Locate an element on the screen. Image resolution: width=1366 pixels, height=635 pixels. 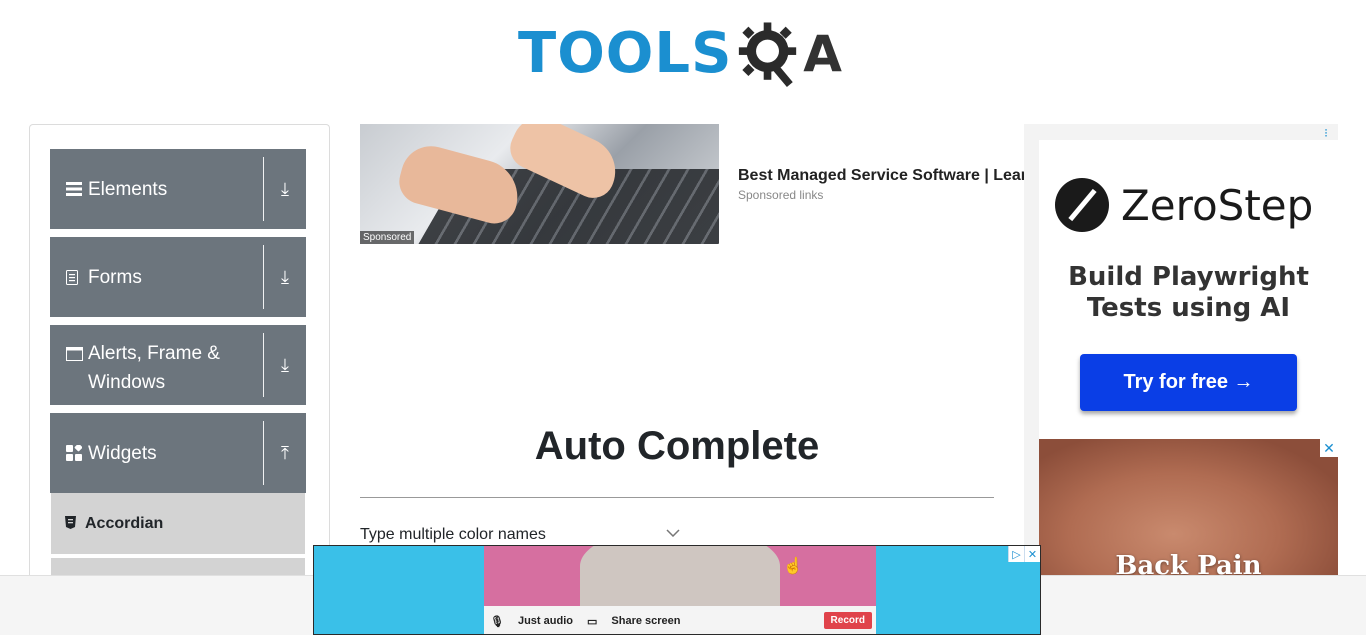
logo-text-tools: TOOLS is located at coordinates (625, 53).